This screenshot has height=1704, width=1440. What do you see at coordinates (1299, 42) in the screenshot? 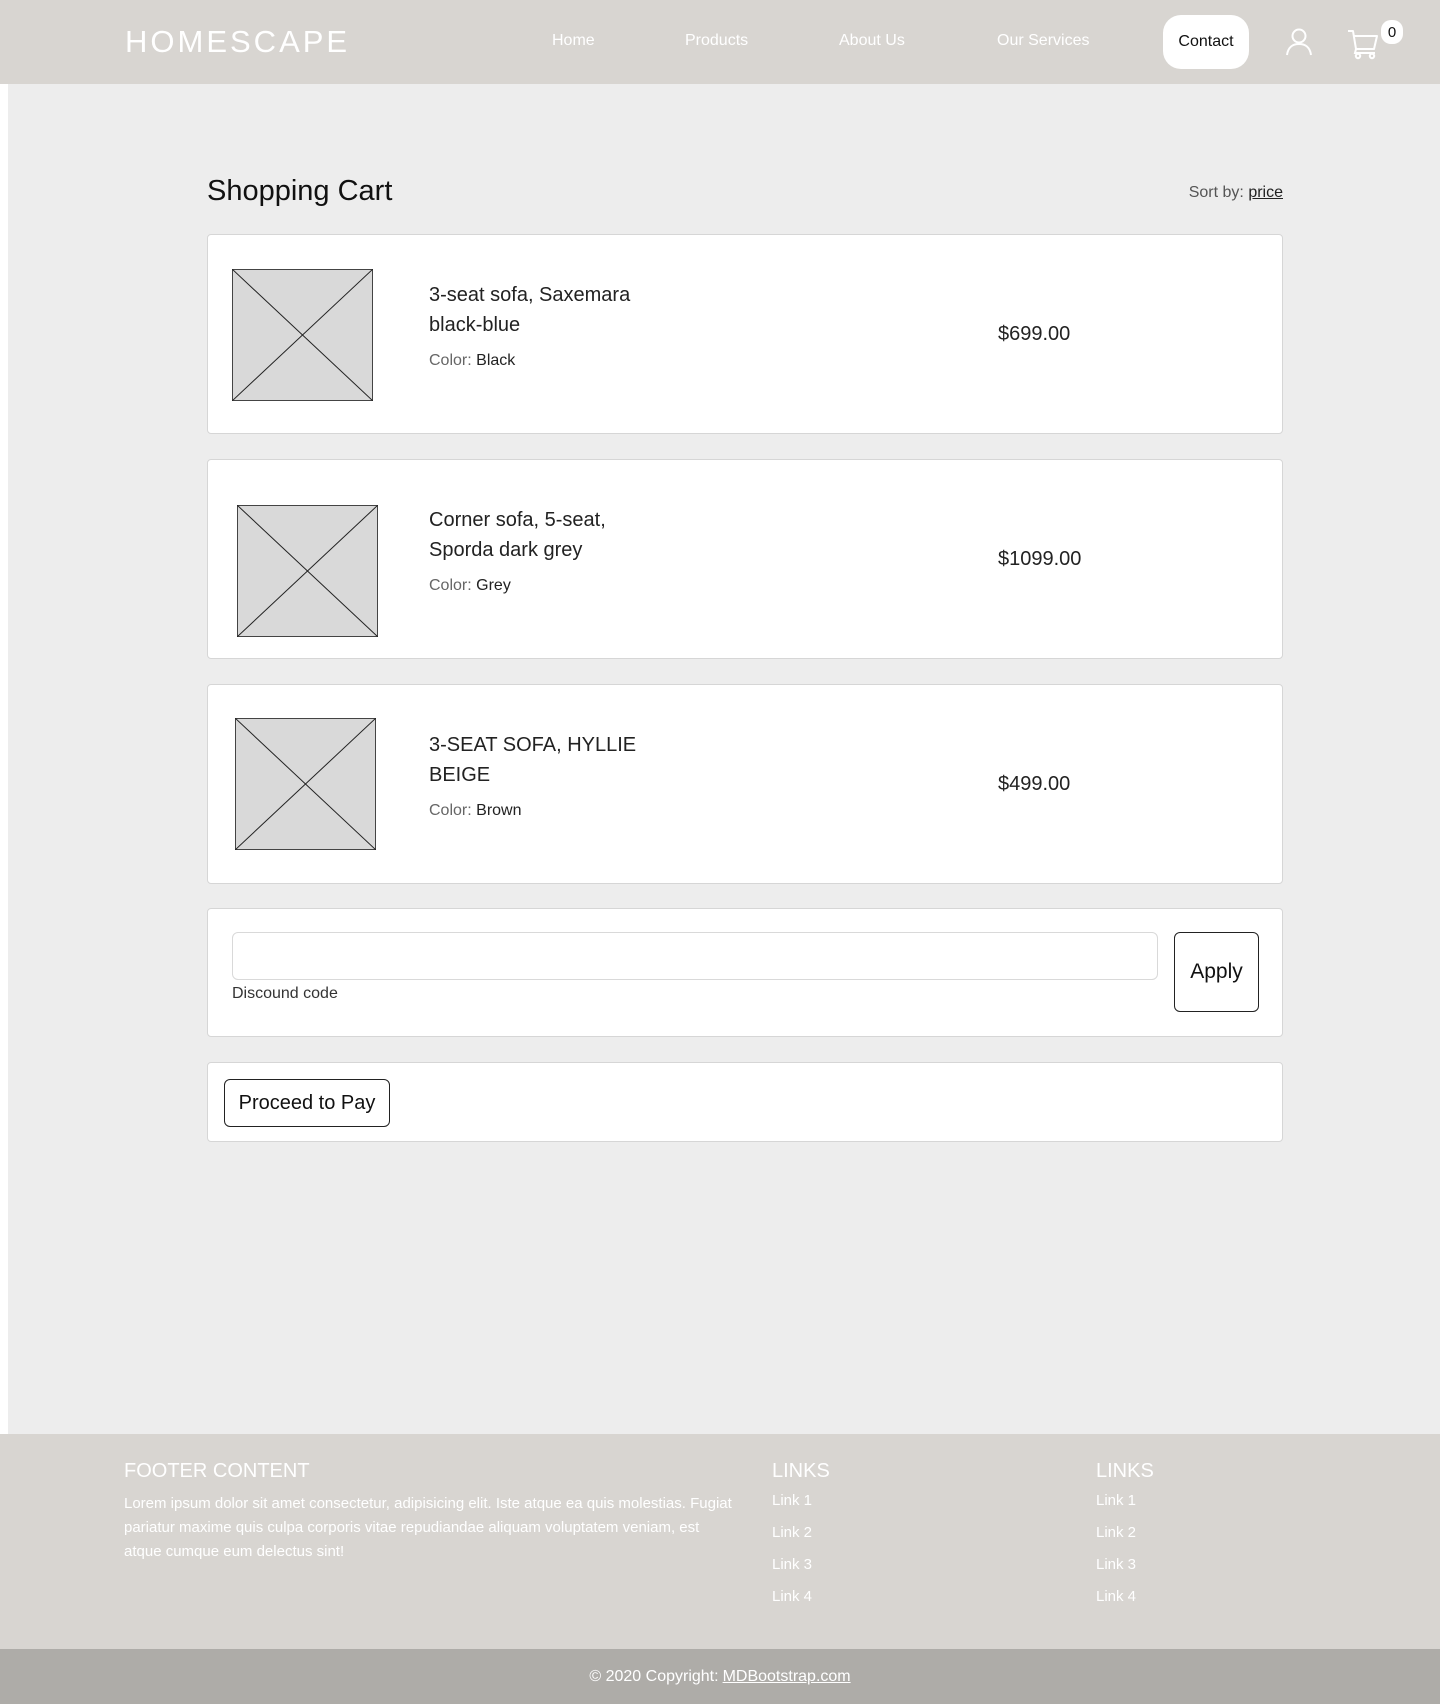
I see `user-icon` at bounding box center [1299, 42].